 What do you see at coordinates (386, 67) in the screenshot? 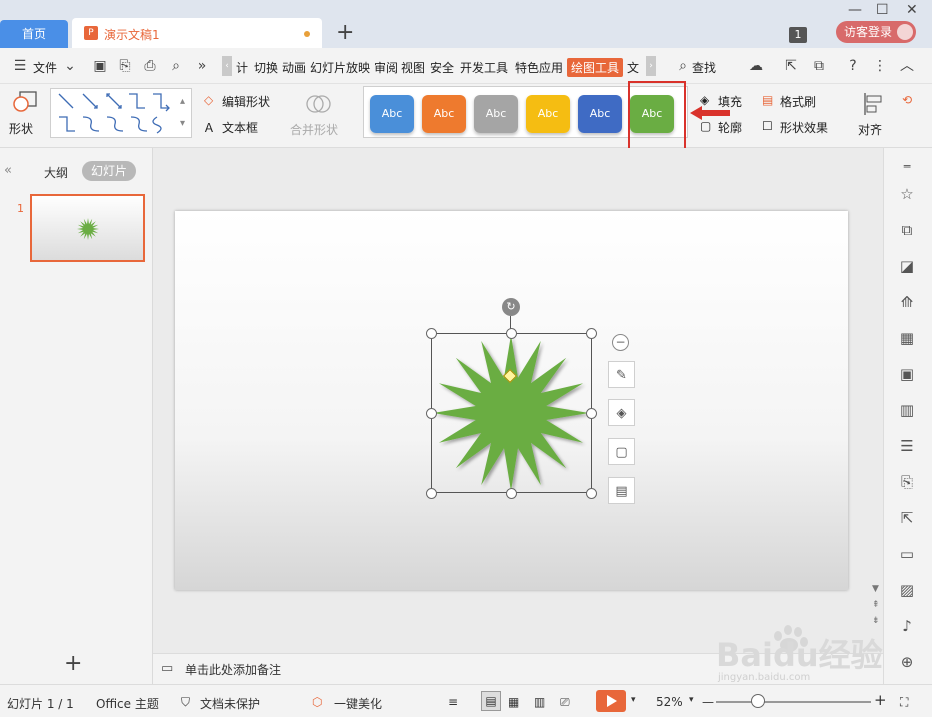
I see `menu-review: 审阅` at bounding box center [386, 67].